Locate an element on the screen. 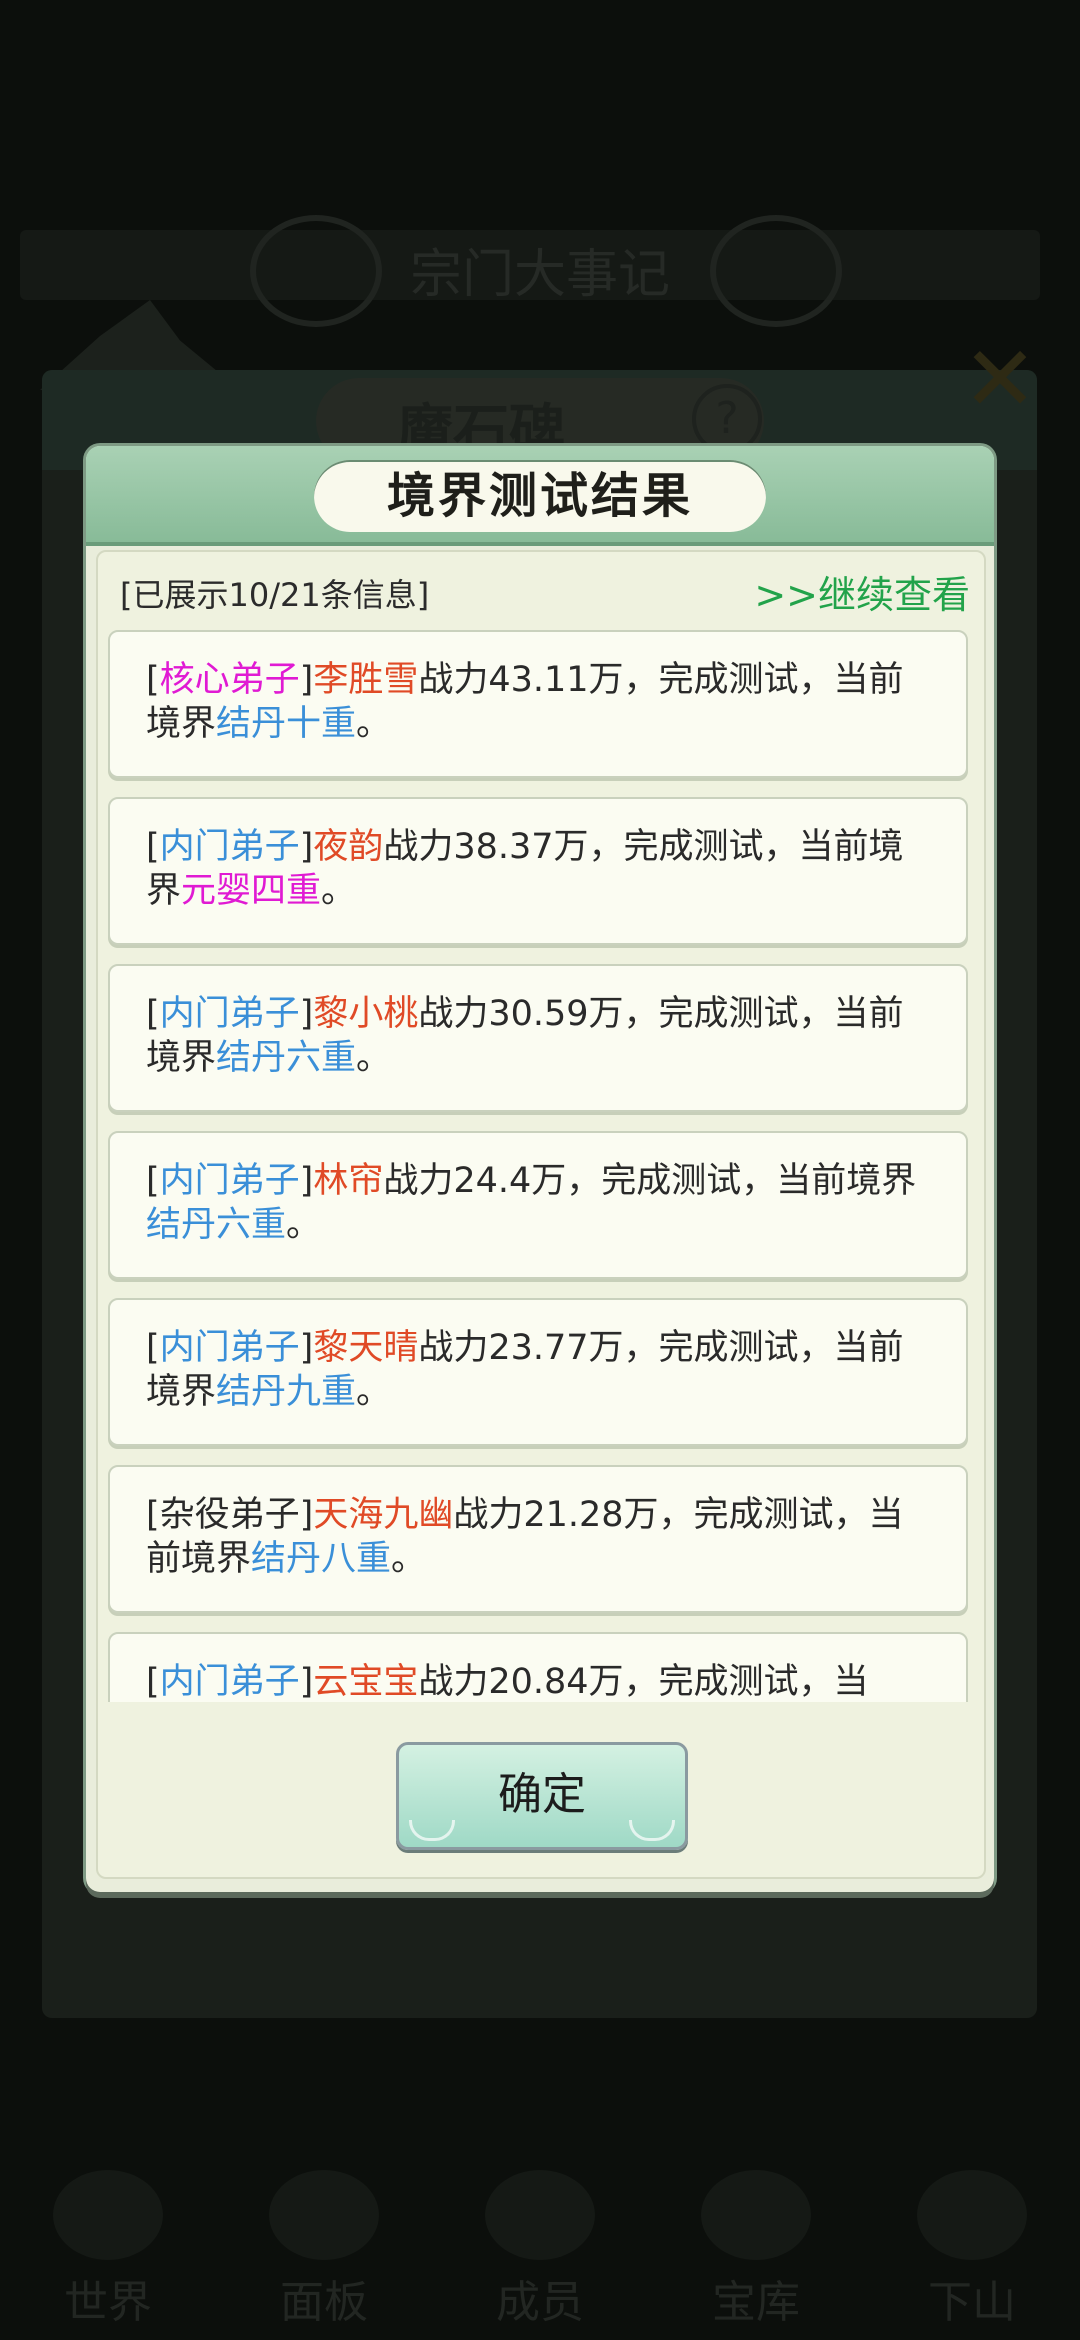  record-card: [内门弟子]云宝宝战力20.84万，完成测试，当 is located at coordinates (538, 1667).